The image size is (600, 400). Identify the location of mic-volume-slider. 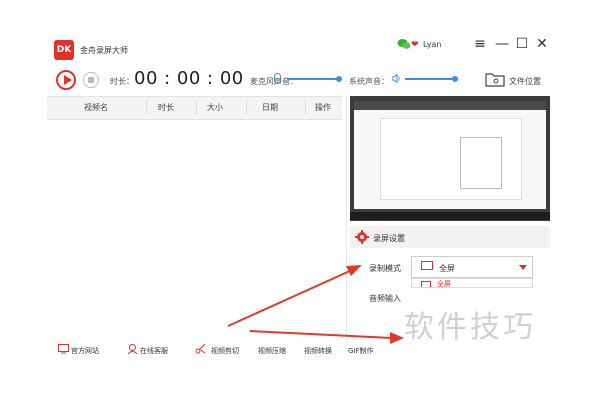
(313, 79).